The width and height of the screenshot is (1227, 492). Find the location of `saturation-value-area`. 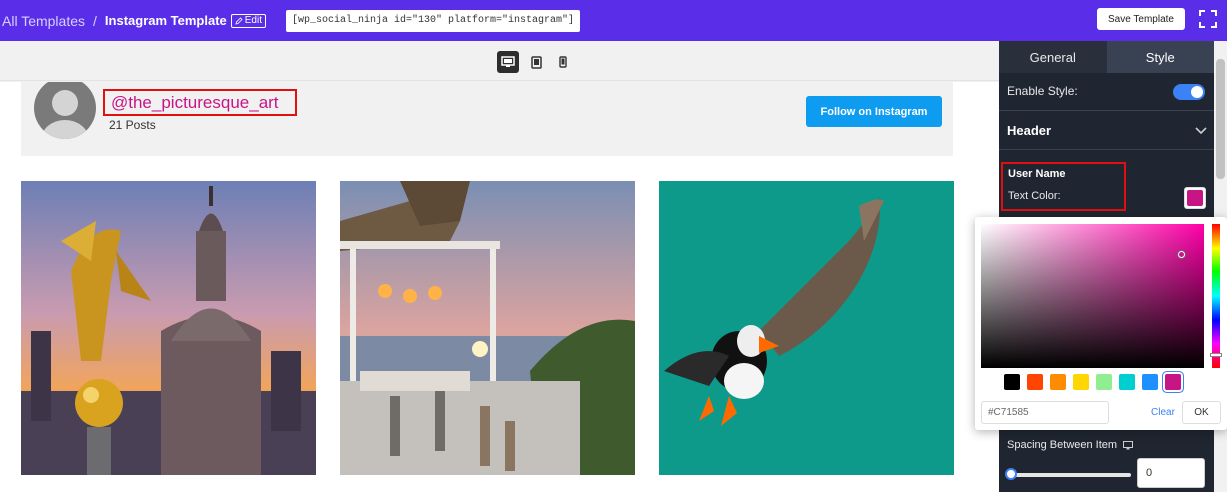

saturation-value-area is located at coordinates (1092, 296).